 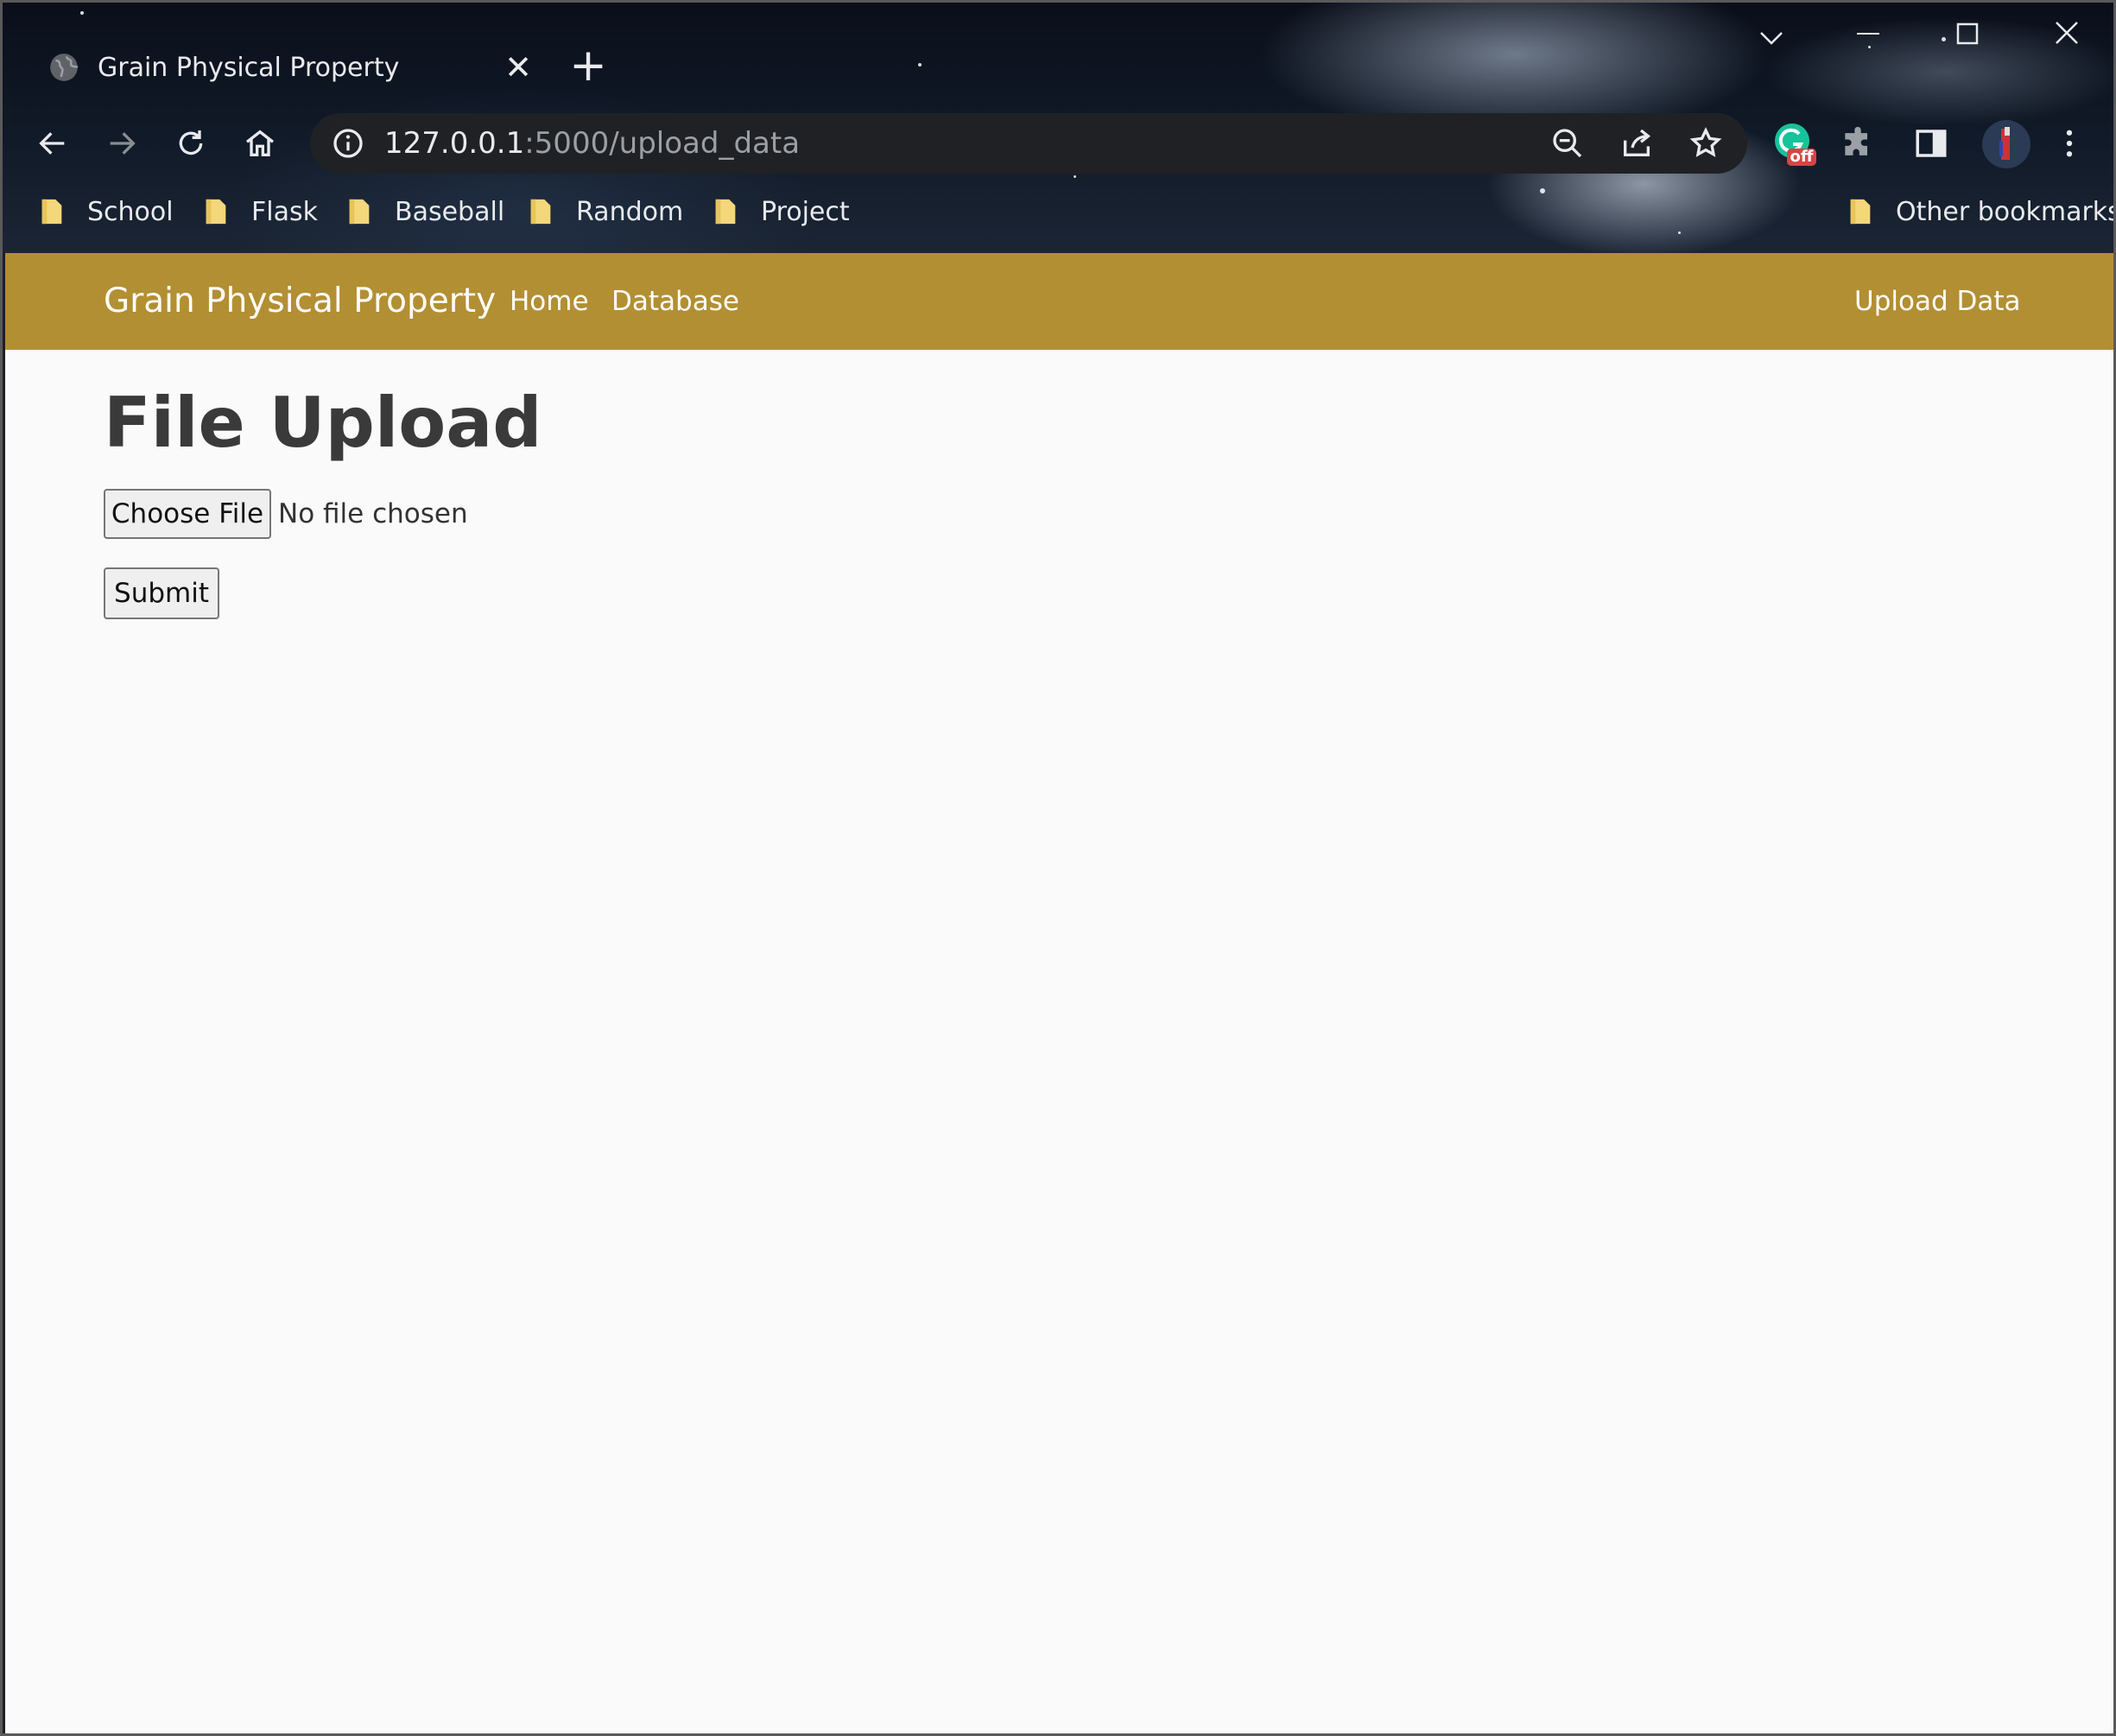 I want to click on nav-link-home: Home, so click(x=549, y=301).